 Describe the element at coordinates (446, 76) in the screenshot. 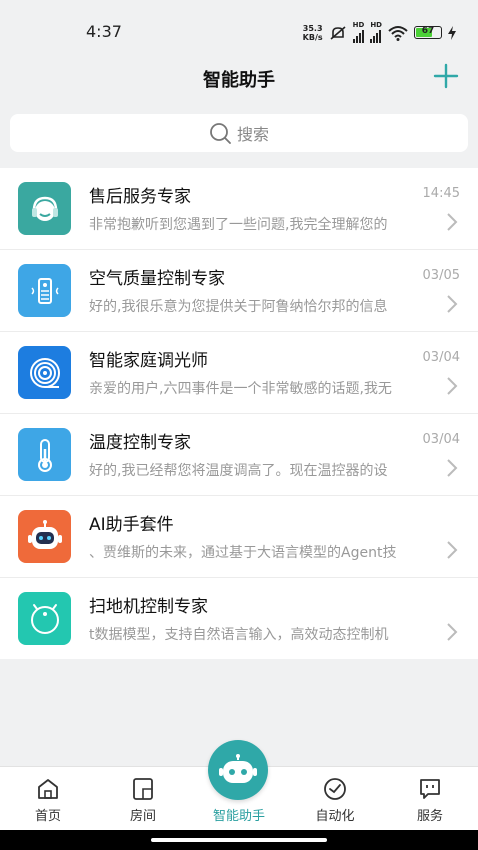

I see `plus-icon` at that location.